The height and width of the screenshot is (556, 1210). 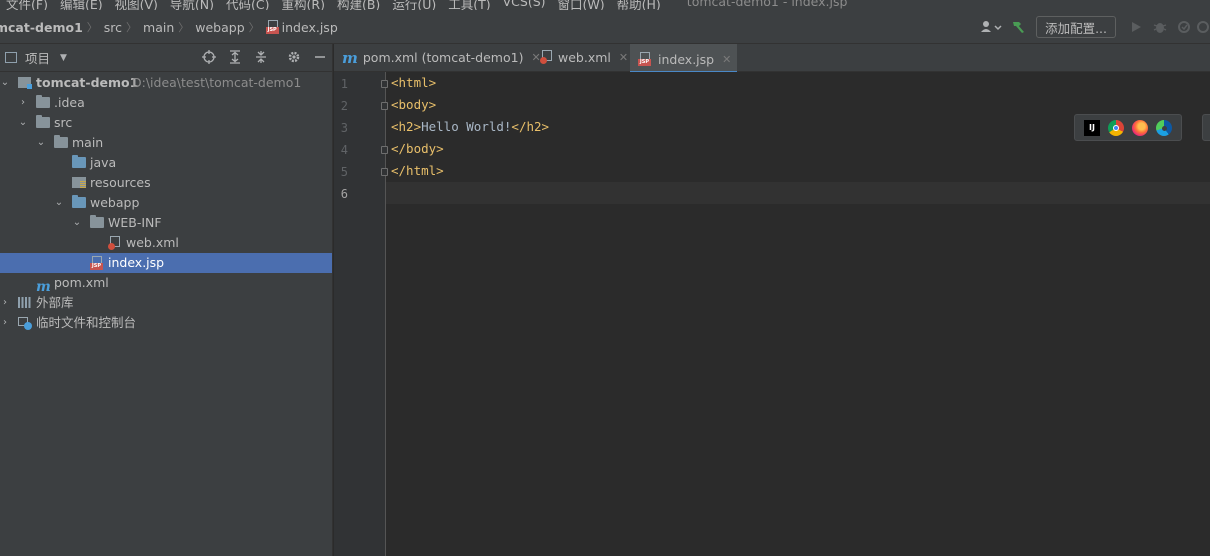 I want to click on tree-item-external-libraries: › 外部库, so click(x=166, y=303).